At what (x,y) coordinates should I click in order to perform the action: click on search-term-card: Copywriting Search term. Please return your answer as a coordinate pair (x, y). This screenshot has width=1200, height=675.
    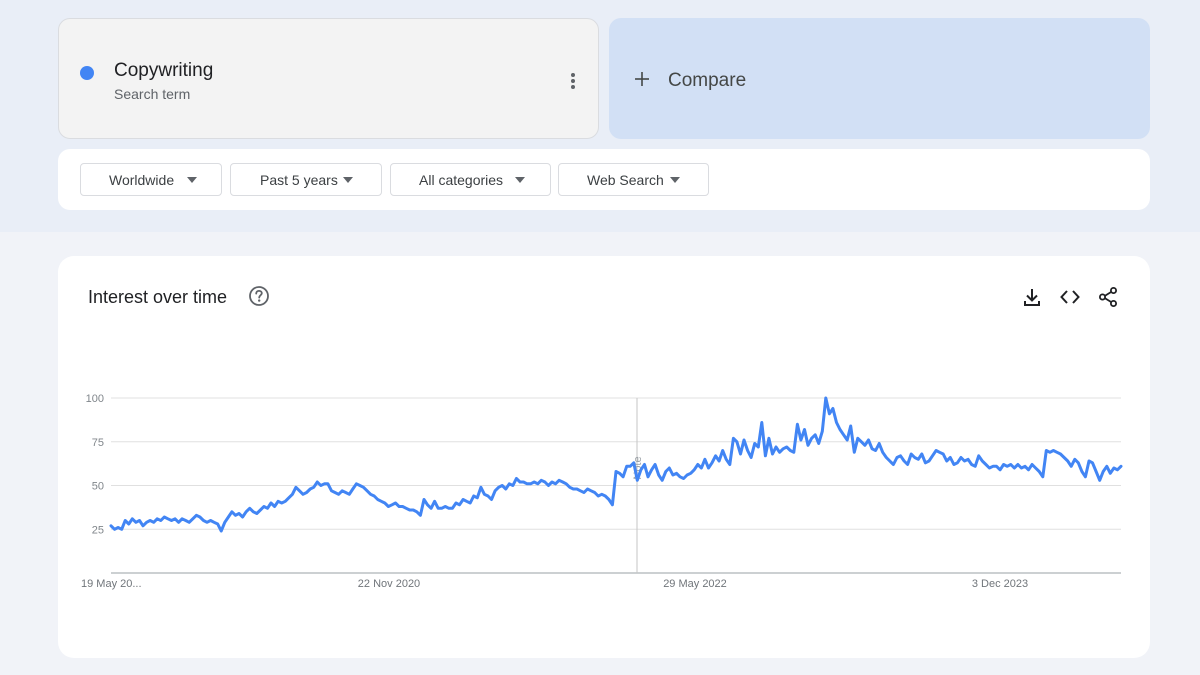
    Looking at the image, I should click on (328, 78).